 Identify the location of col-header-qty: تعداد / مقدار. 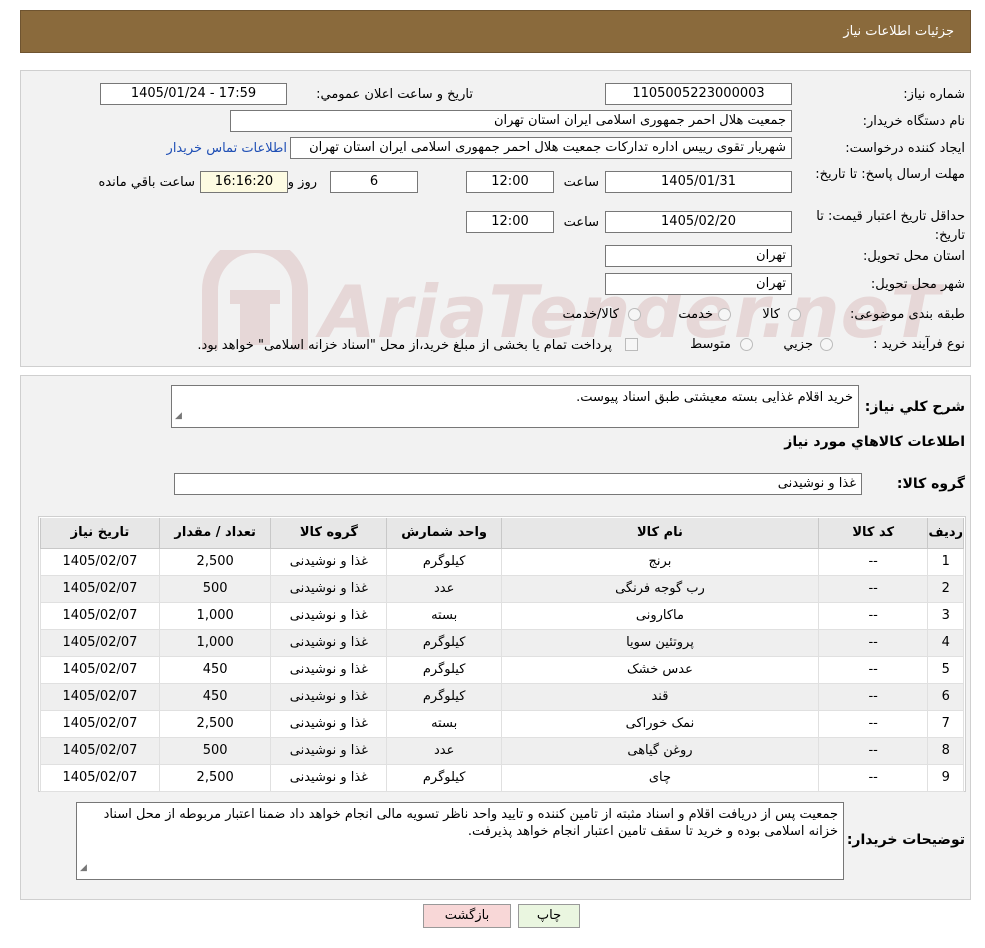
(215, 533).